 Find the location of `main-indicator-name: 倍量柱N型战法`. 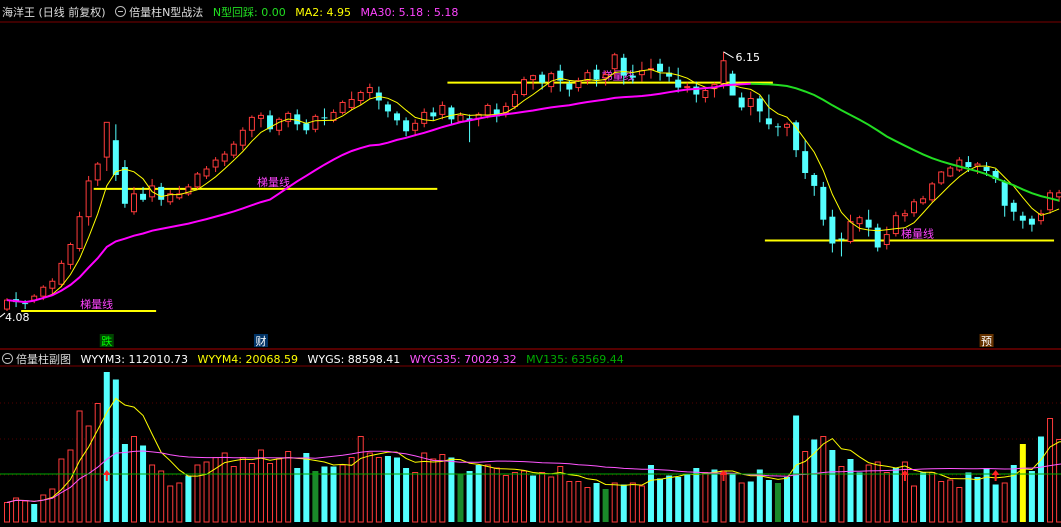

main-indicator-name: 倍量柱N型战法 is located at coordinates (166, 12).